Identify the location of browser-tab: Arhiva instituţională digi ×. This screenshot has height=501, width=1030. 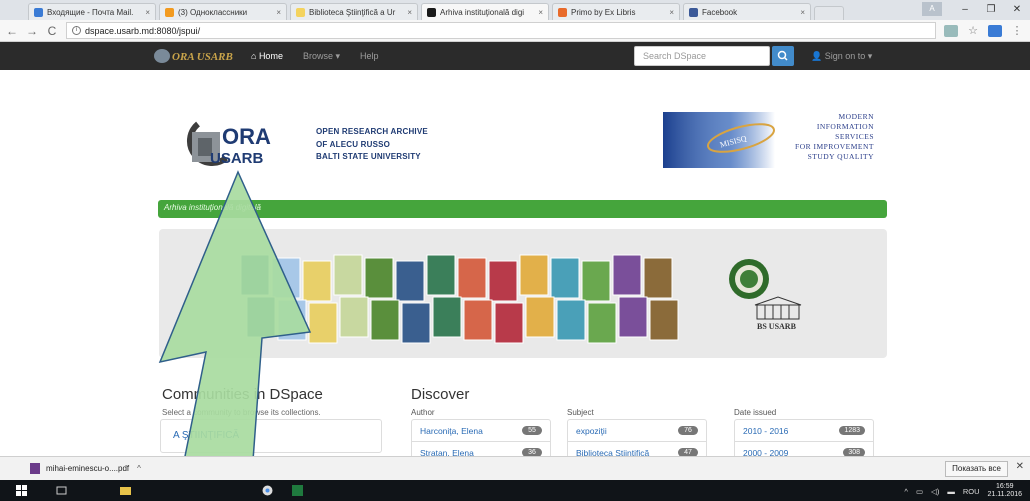
(485, 11).